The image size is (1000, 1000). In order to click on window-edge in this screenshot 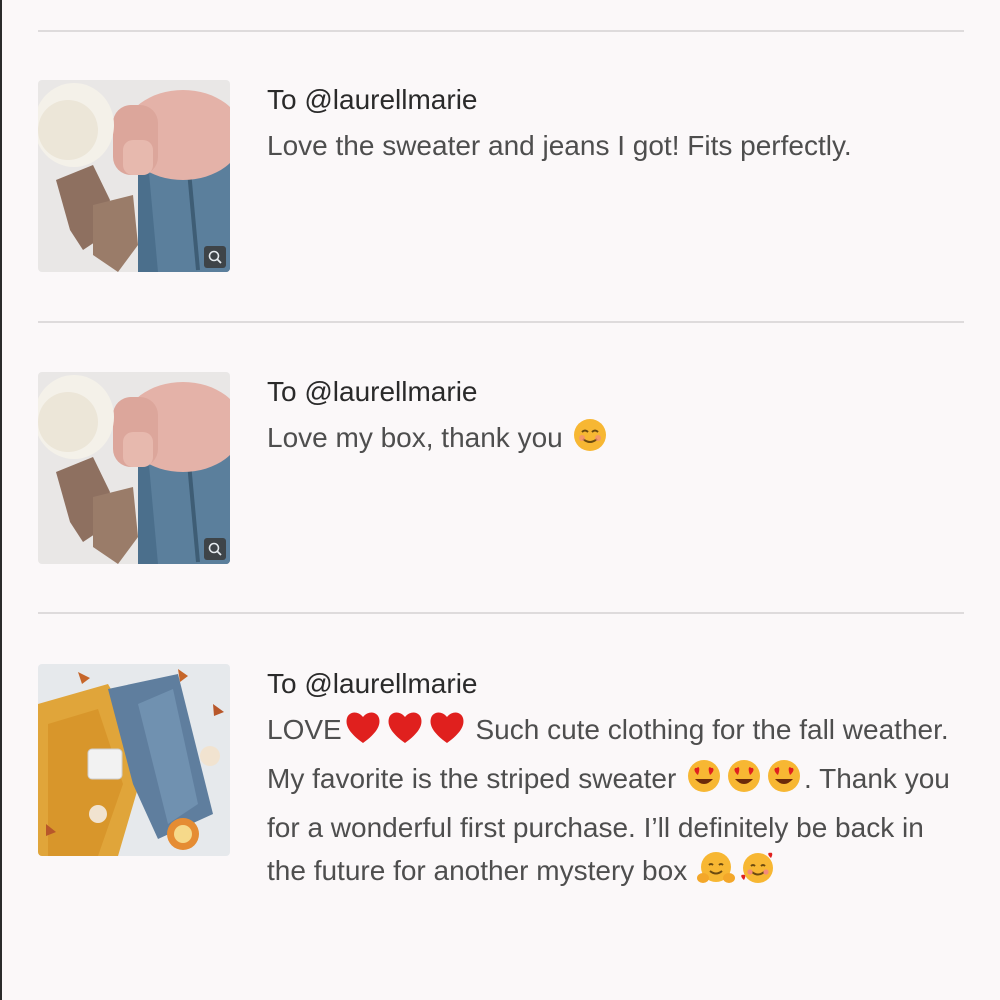, I will do `click(1, 500)`.